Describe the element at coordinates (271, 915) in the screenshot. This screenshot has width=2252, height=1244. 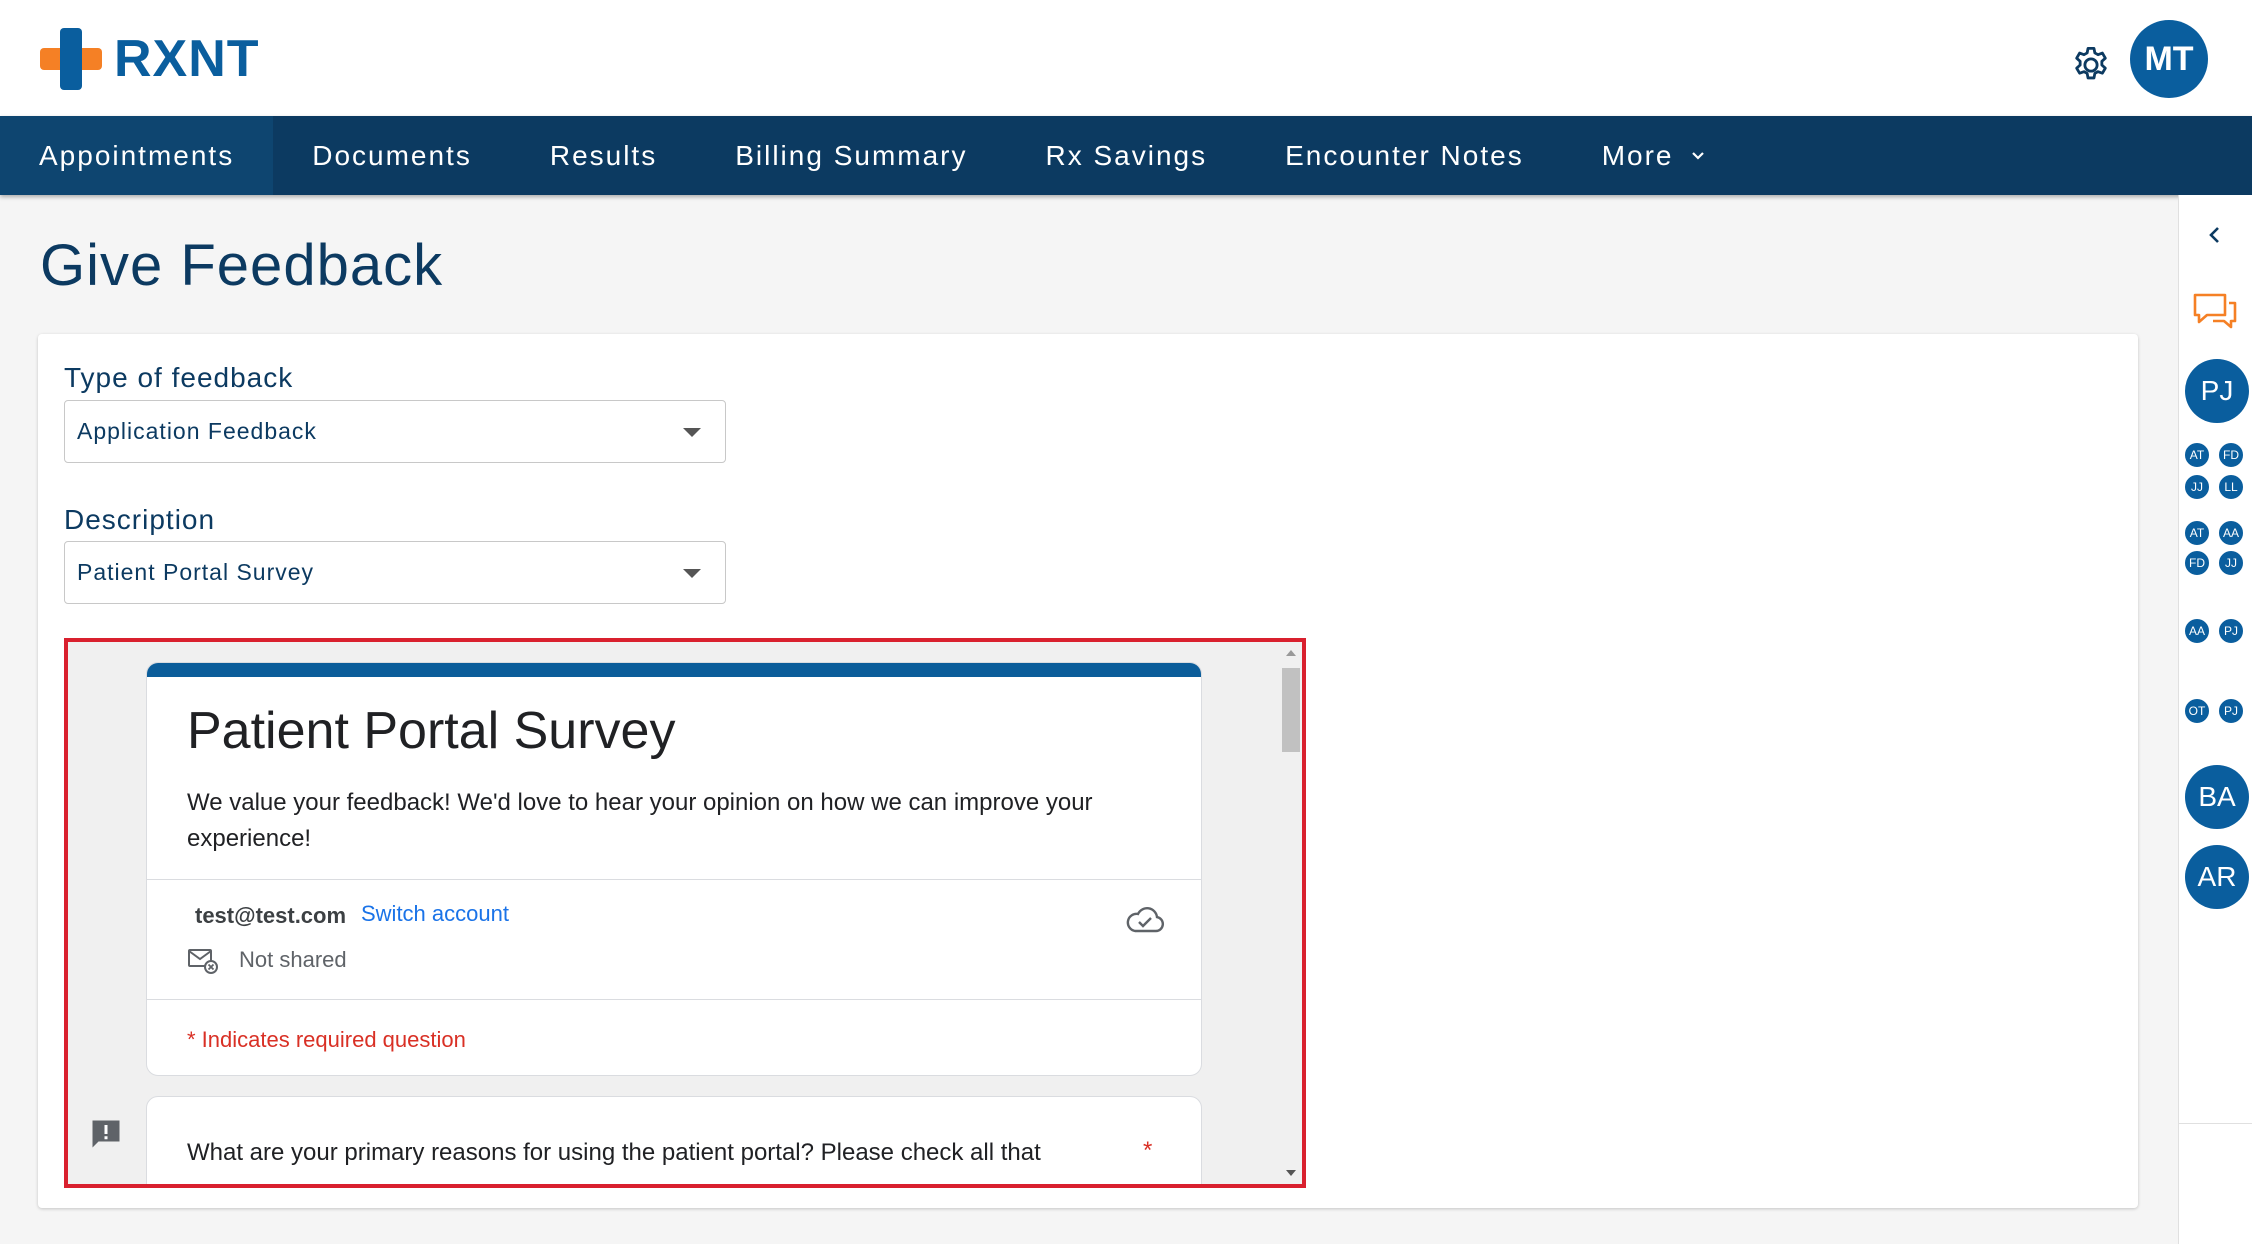
I see `account-email: test@test.com` at that location.